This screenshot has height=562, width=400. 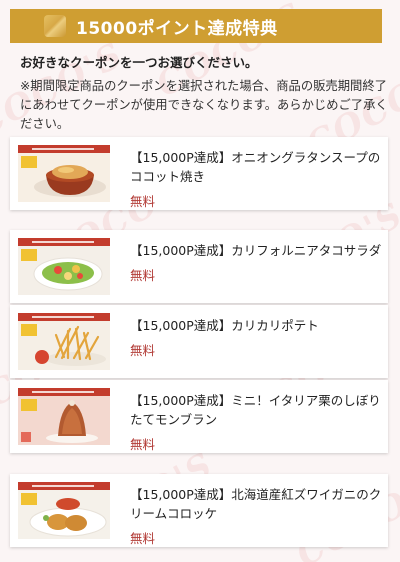 What do you see at coordinates (64, 173) in the screenshot?
I see `coupon-image-onion-gratin-soup` at bounding box center [64, 173].